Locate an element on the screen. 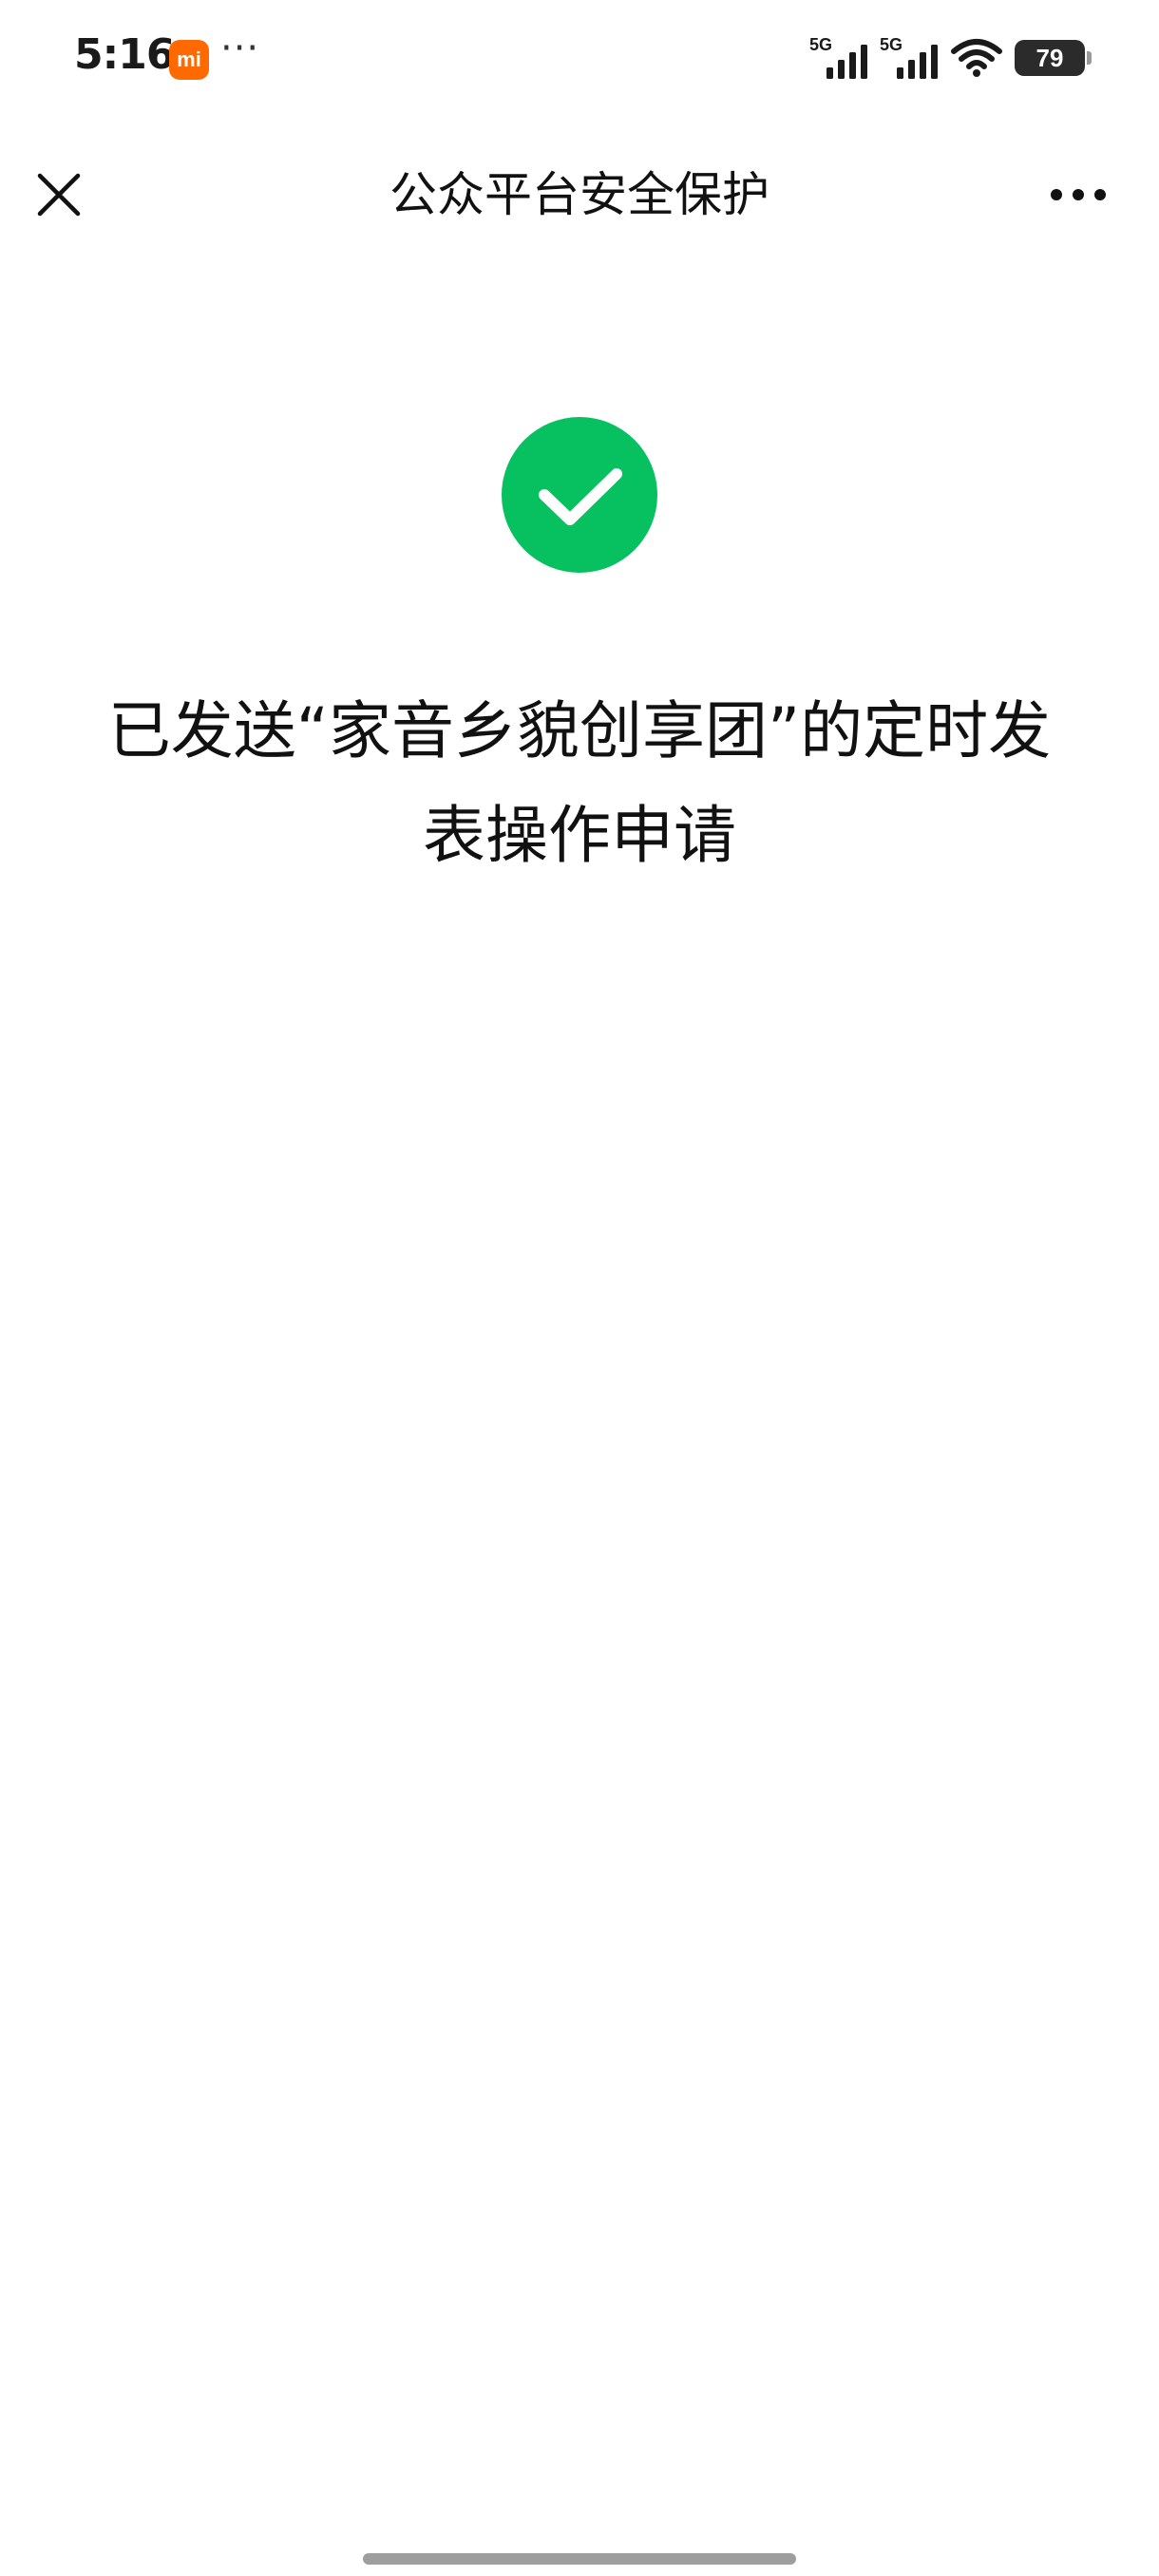 The image size is (1159, 2576). battery-icon: 79 is located at coordinates (1053, 58).